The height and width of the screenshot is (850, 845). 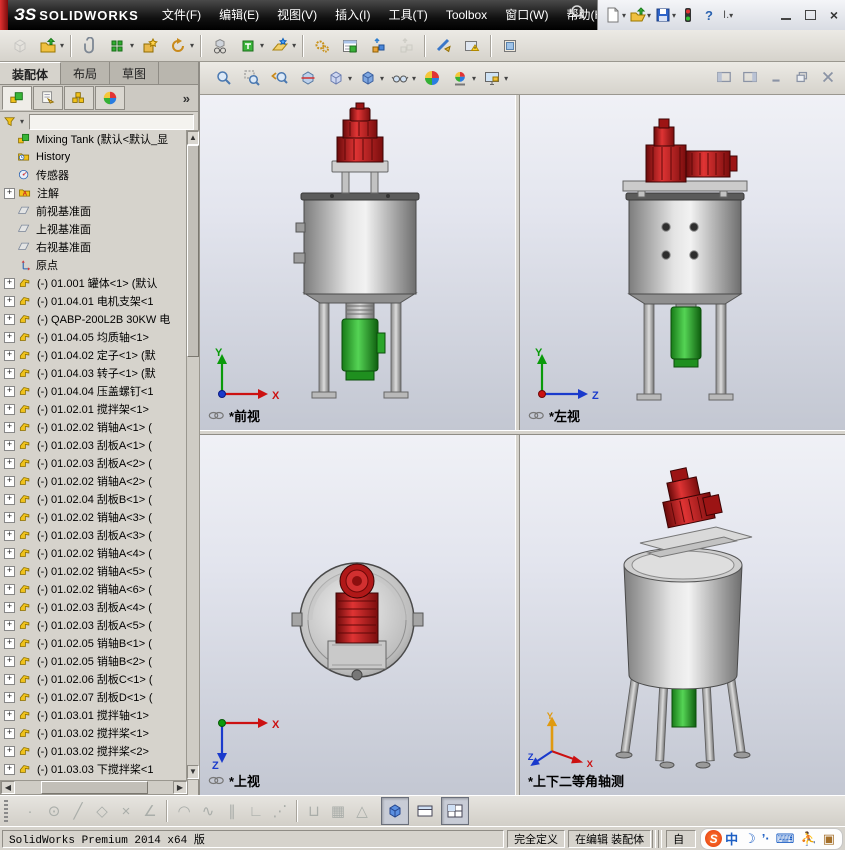 What do you see at coordinates (280, 811) in the screenshot?
I see `dotted-trail-snap-icon: ⋰` at bounding box center [280, 811].